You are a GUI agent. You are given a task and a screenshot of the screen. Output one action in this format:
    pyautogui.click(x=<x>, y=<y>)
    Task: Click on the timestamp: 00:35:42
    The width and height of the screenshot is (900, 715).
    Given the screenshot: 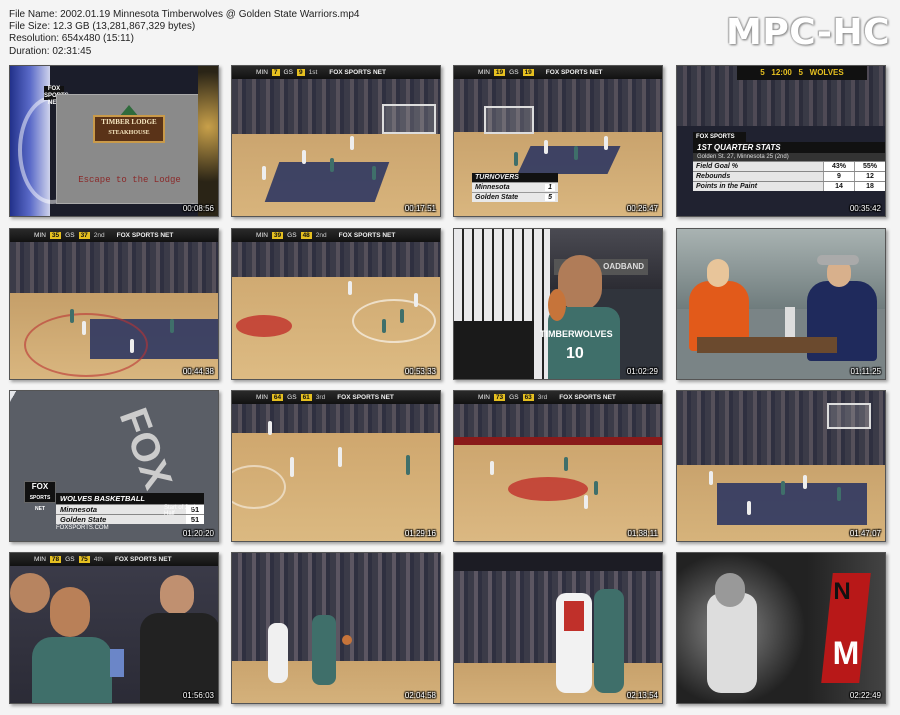 What is the action you would take?
    pyautogui.click(x=865, y=208)
    